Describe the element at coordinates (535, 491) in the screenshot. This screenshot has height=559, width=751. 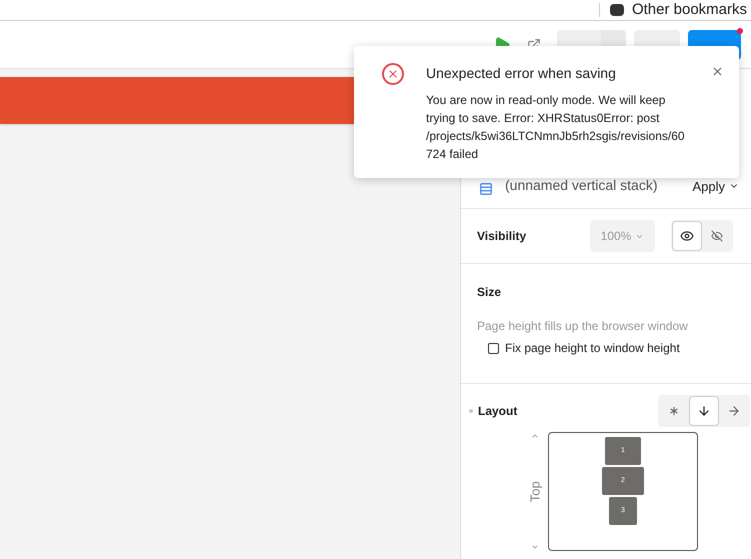
I see `align-label: Top` at that location.